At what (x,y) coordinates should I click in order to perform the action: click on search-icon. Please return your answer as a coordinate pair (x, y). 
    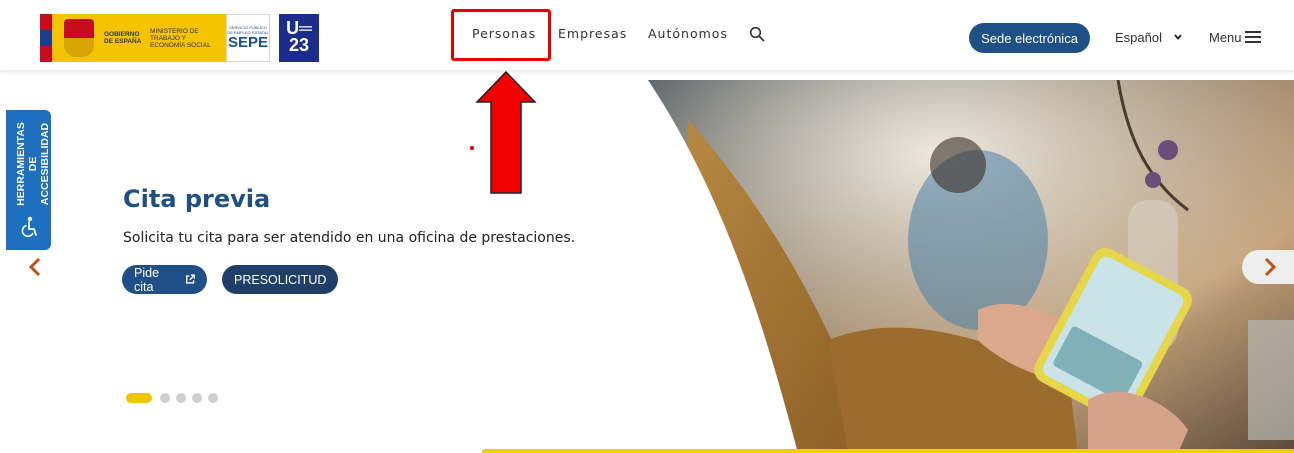
    Looking at the image, I should click on (757, 34).